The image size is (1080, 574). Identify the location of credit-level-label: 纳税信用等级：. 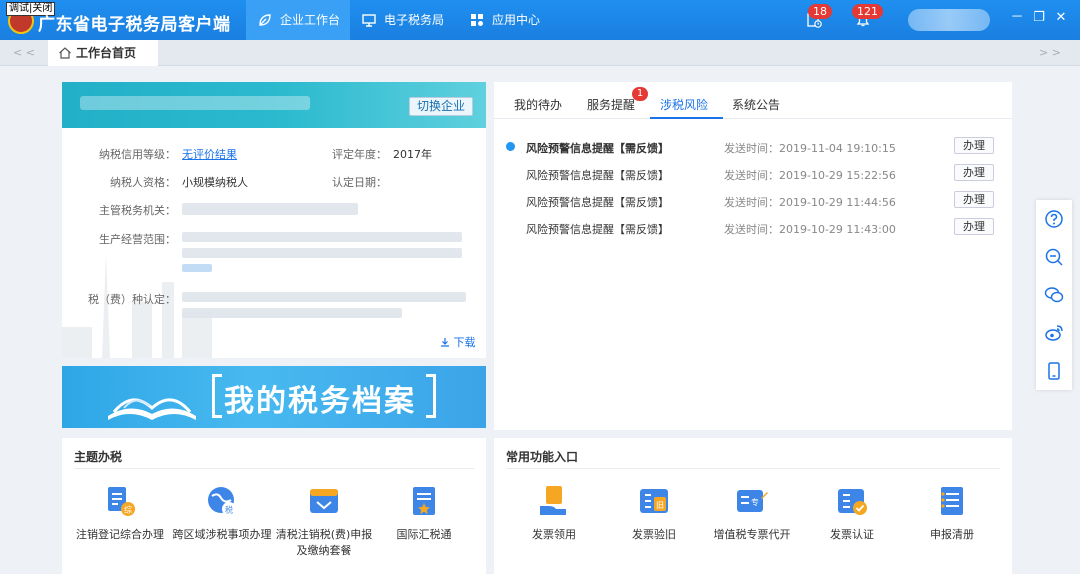
(137, 154).